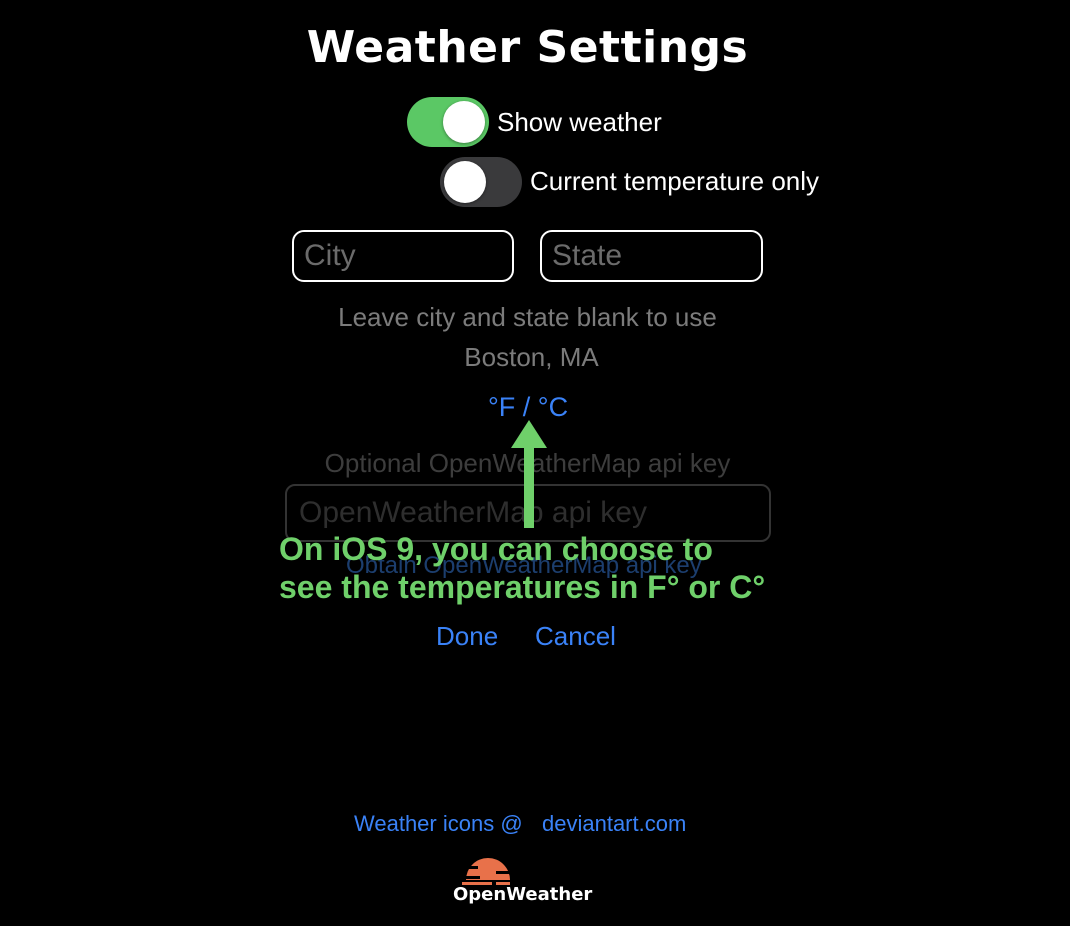 The image size is (1070, 926). What do you see at coordinates (575, 636) in the screenshot?
I see `cancel-button: Cancel` at bounding box center [575, 636].